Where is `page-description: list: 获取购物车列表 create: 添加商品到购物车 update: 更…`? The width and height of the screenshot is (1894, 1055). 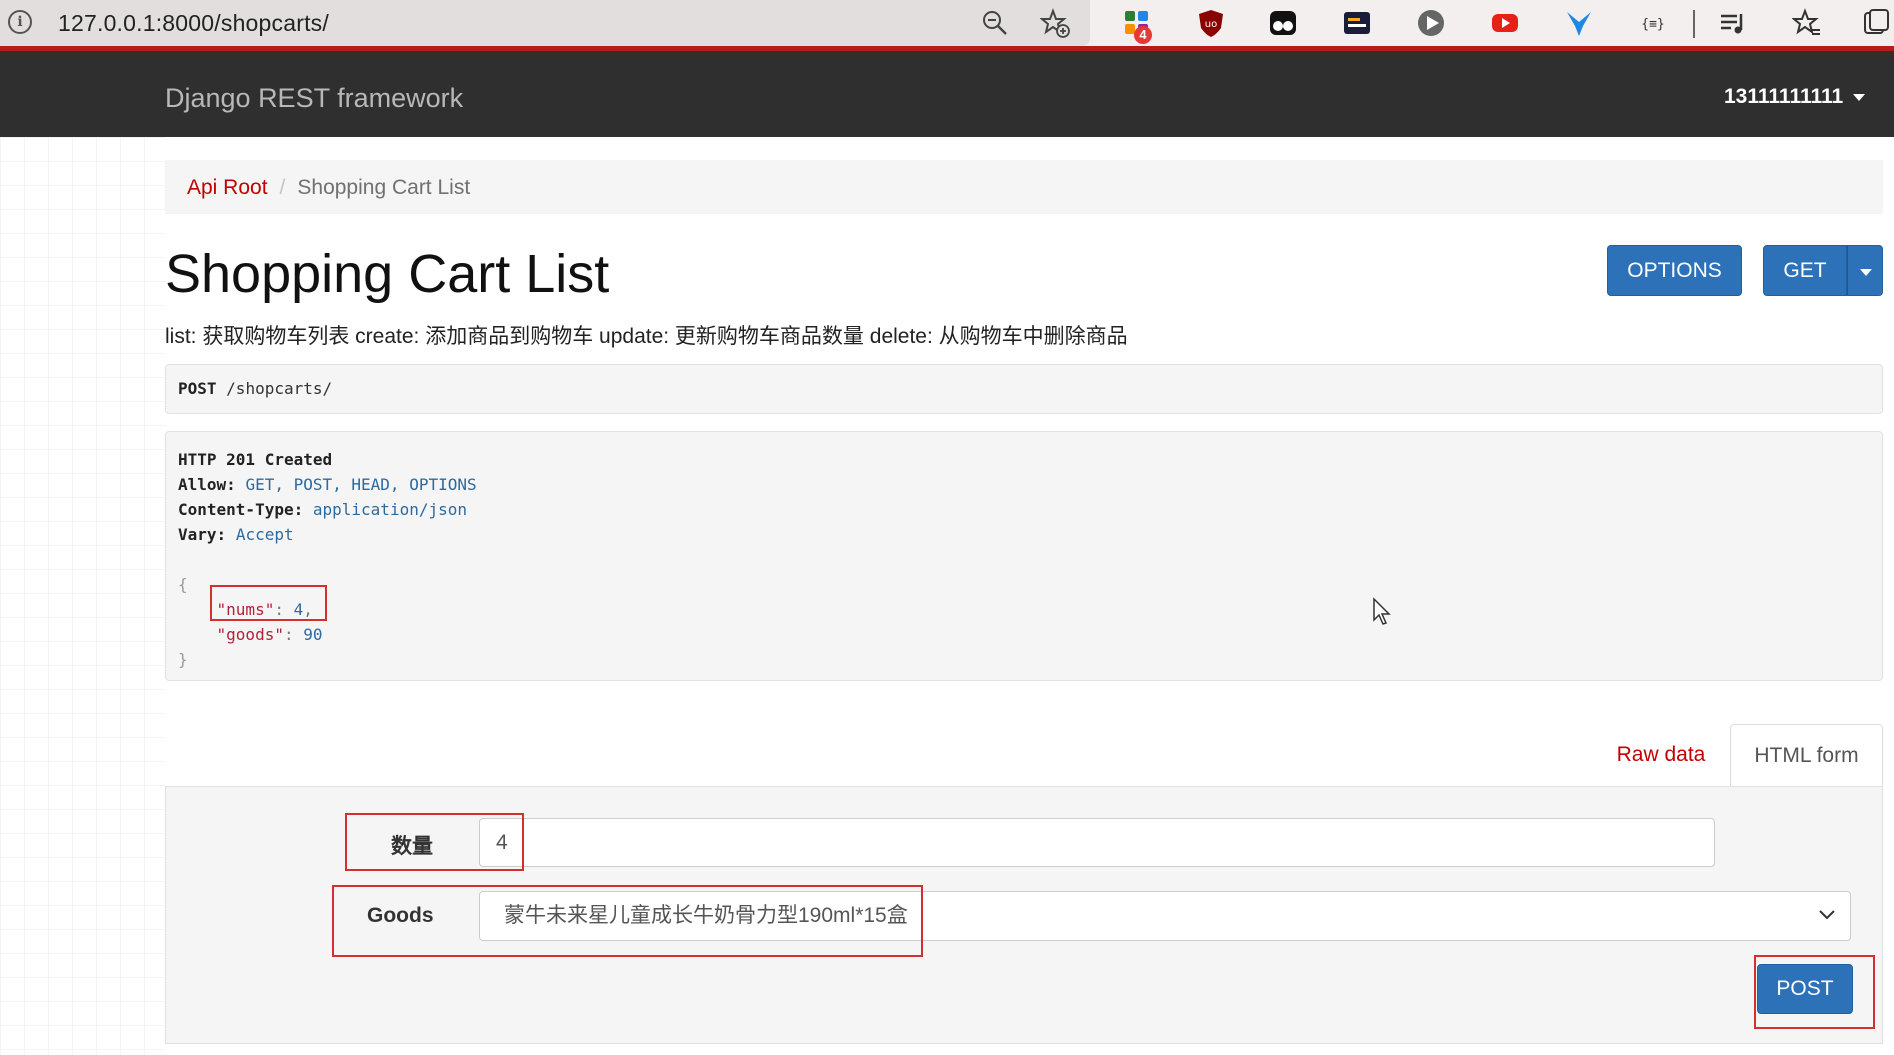
page-description: list: 获取购物车列表 create: 添加商品到购物车 update: 更… is located at coordinates (646, 336).